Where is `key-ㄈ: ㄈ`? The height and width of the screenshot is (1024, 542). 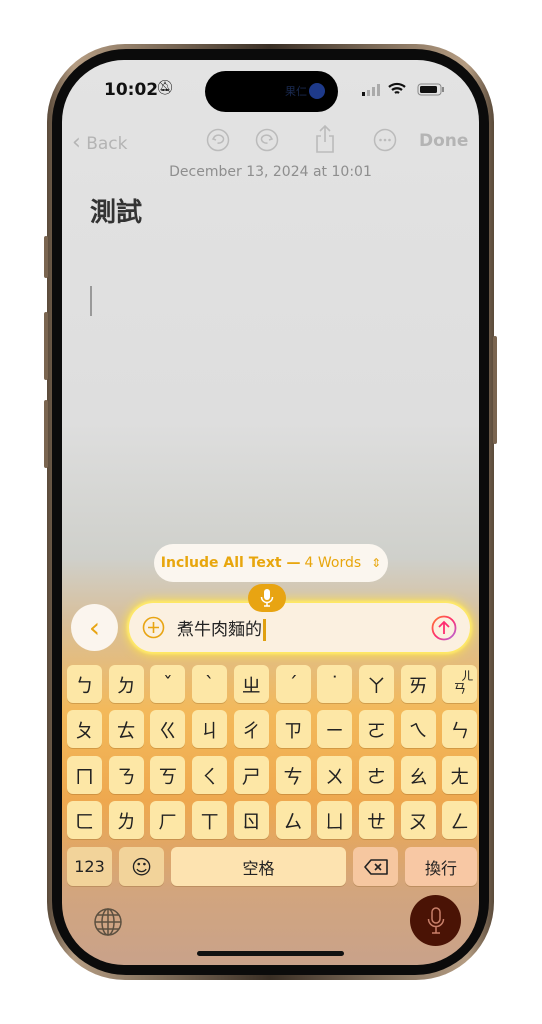
key-ㄈ: ㄈ is located at coordinates (84, 820).